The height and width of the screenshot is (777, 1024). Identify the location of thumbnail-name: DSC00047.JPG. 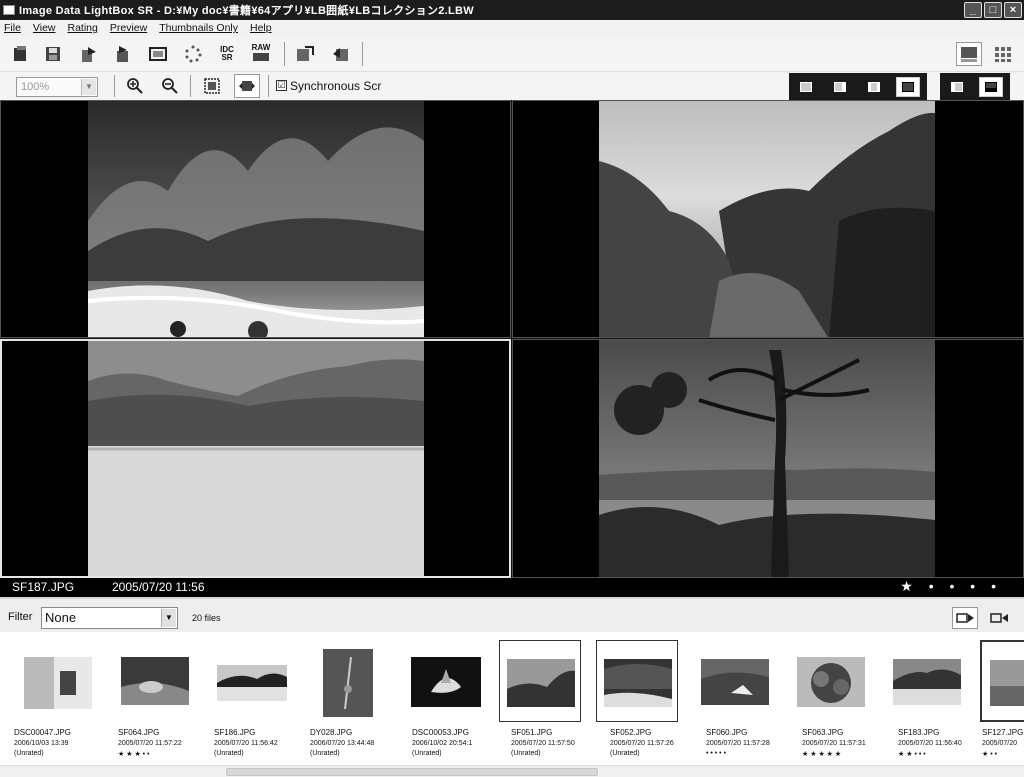
(42, 732).